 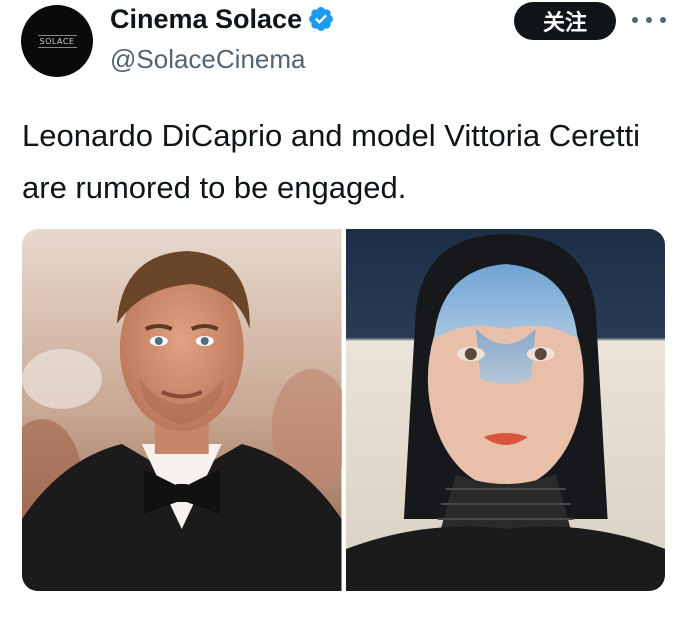 I want to click on avatar-logo-text: SOLACE, so click(x=57, y=41).